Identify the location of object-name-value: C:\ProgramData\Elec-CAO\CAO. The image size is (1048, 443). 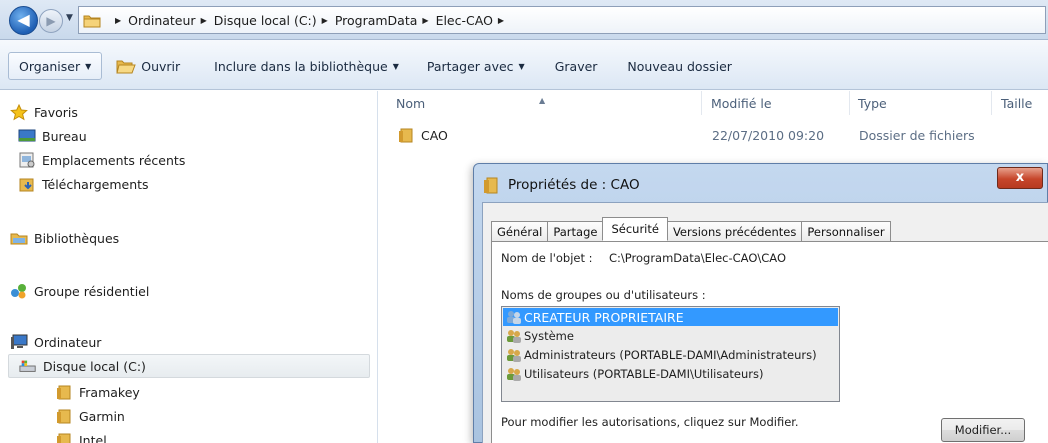
(698, 258).